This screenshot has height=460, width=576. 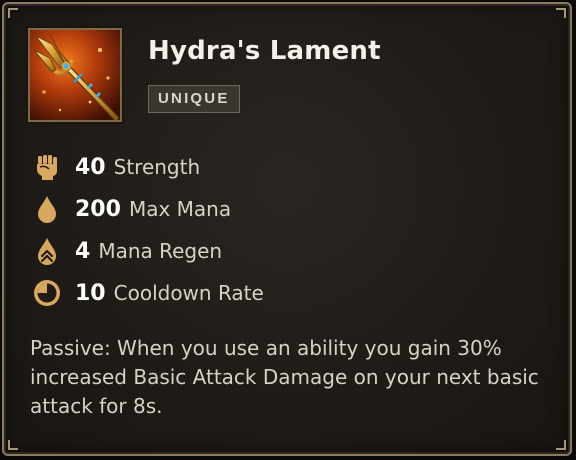 What do you see at coordinates (272, 169) in the screenshot?
I see `stat-row-strength: 40 Strength` at bounding box center [272, 169].